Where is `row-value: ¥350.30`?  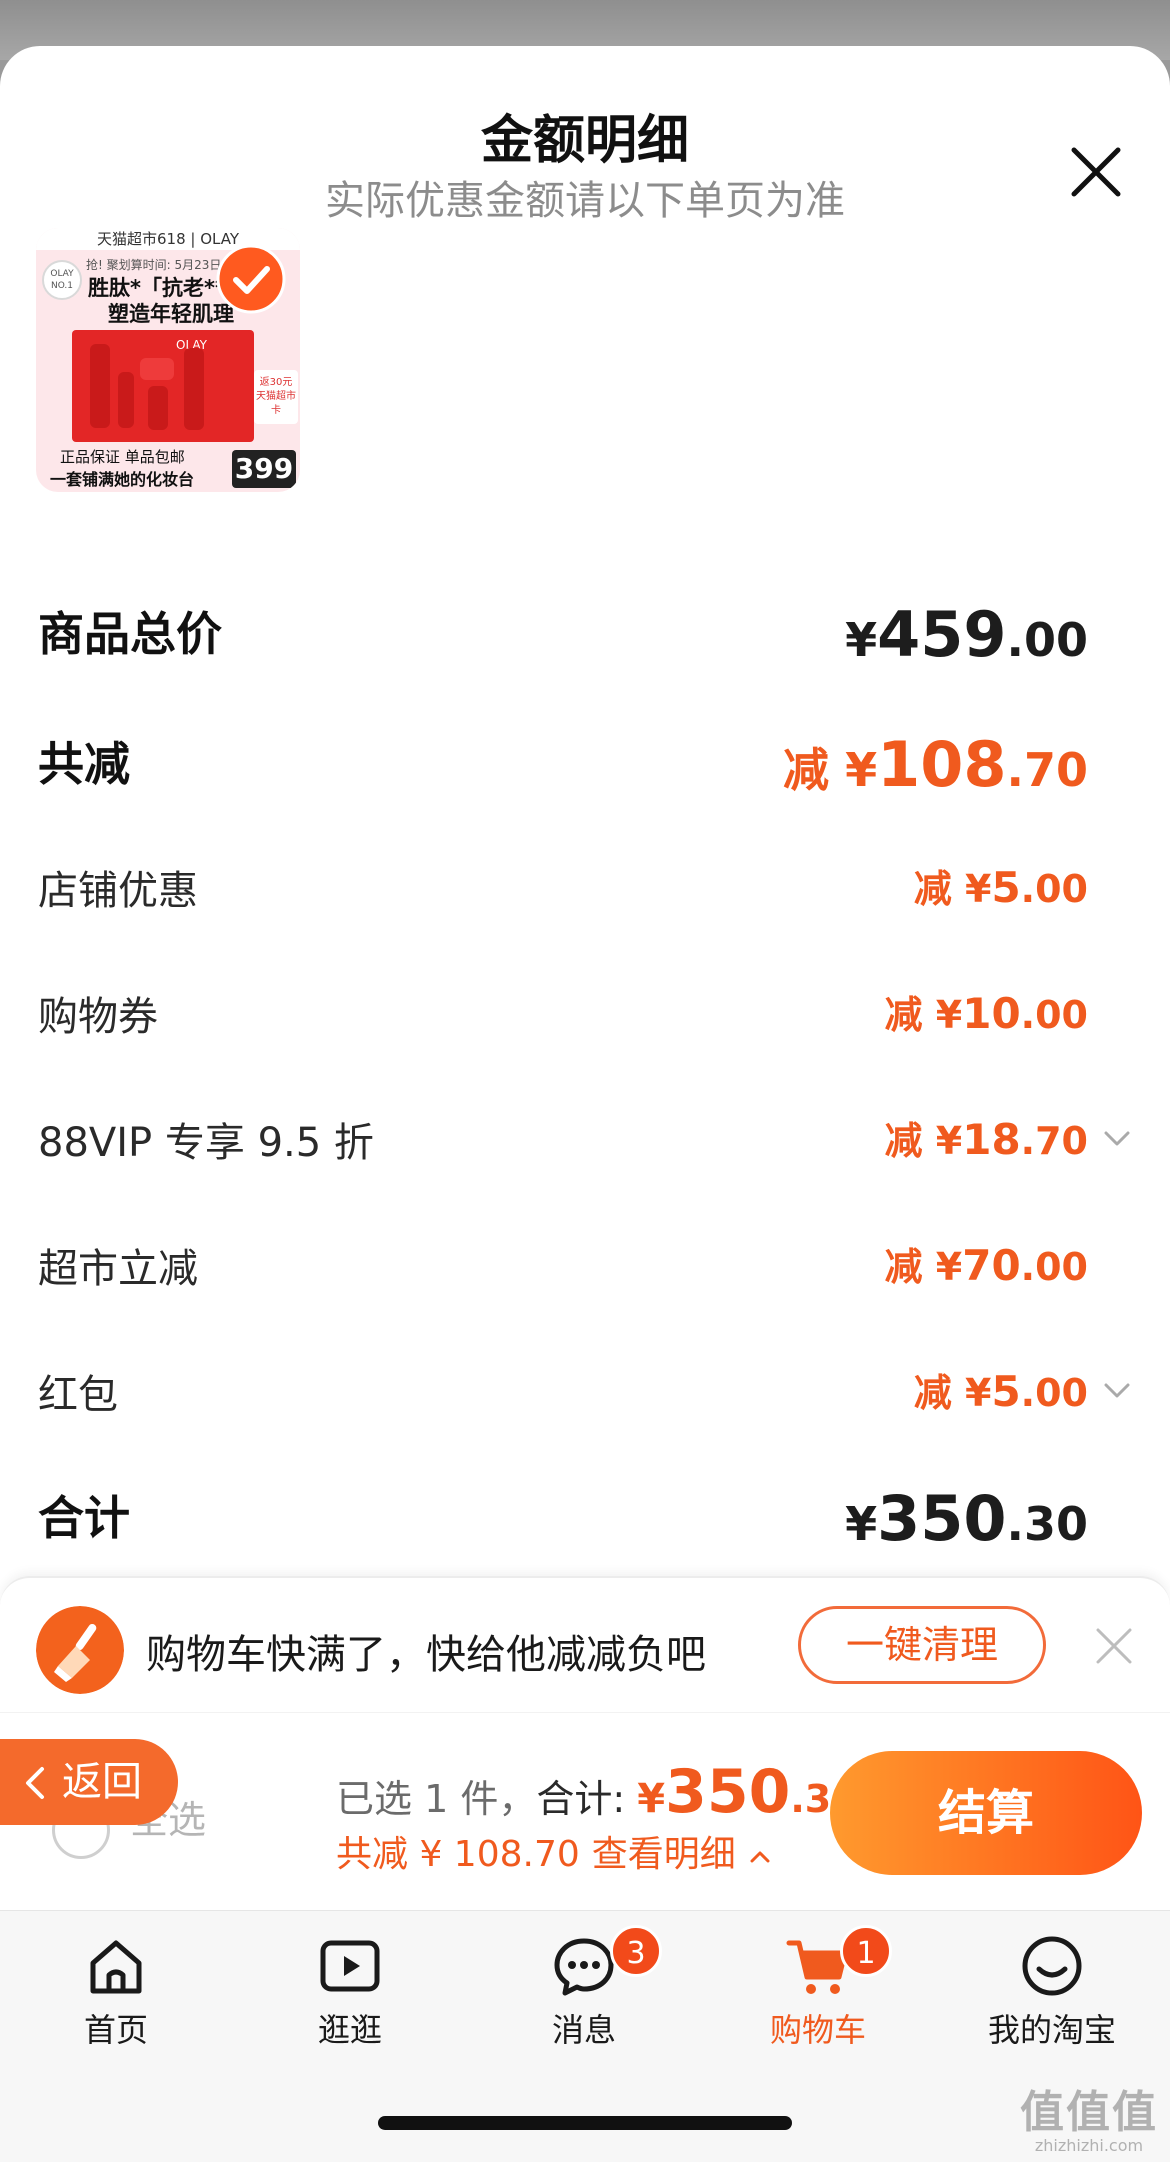 row-value: ¥350.30 is located at coordinates (966, 1518).